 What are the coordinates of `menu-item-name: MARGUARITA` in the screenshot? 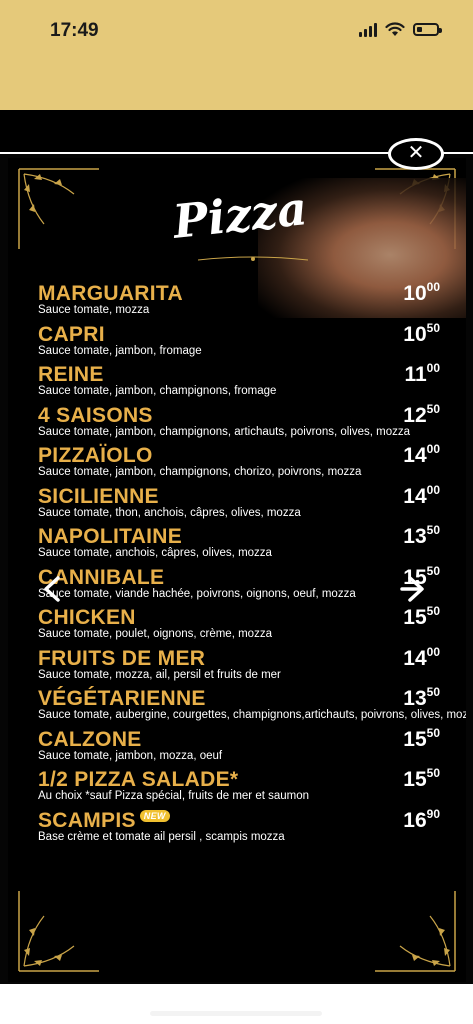 It's located at (110, 294).